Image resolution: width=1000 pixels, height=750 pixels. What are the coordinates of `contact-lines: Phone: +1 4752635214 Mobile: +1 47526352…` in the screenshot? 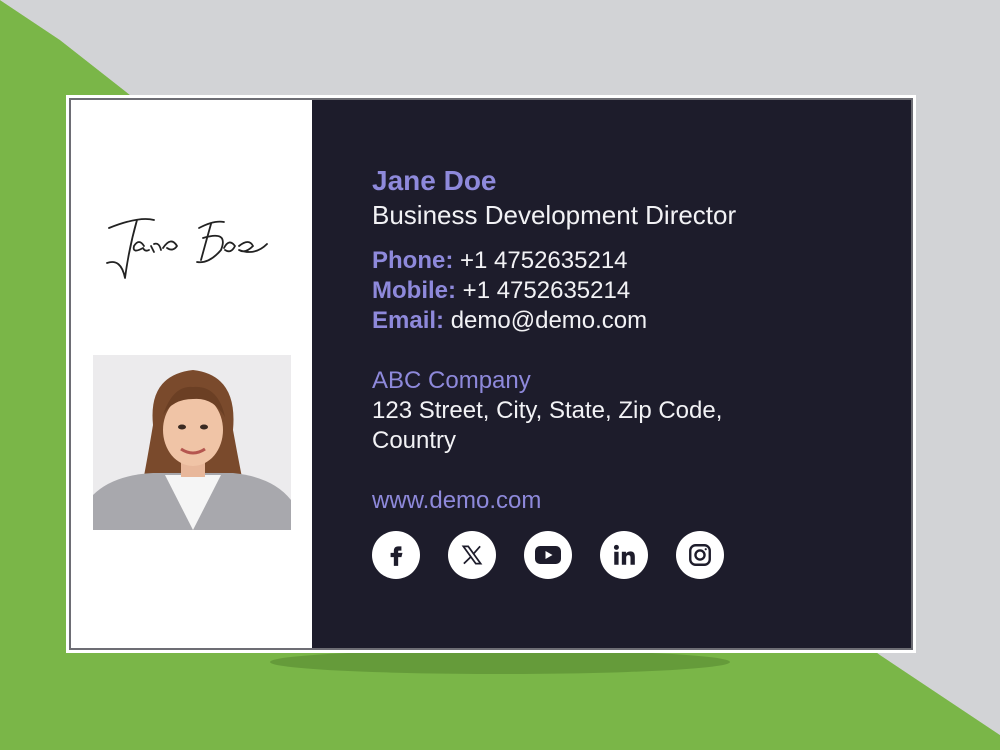 It's located at (582, 291).